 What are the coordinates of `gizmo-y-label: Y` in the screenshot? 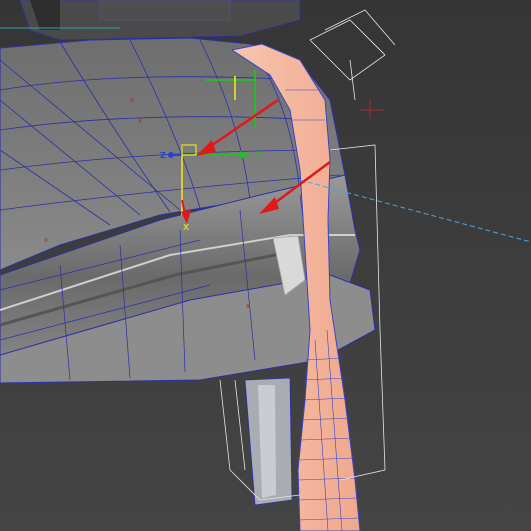 It's located at (258, 155).